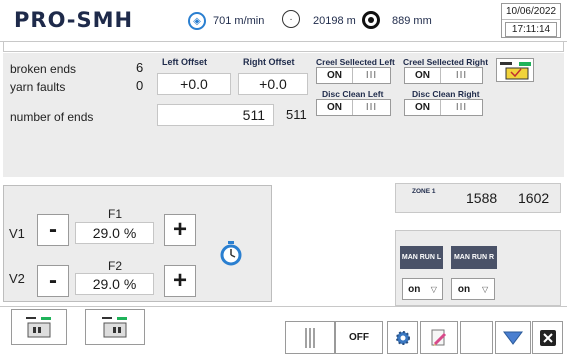  What do you see at coordinates (43, 69) in the screenshot?
I see `broken-ends-label: broken ends` at bounding box center [43, 69].